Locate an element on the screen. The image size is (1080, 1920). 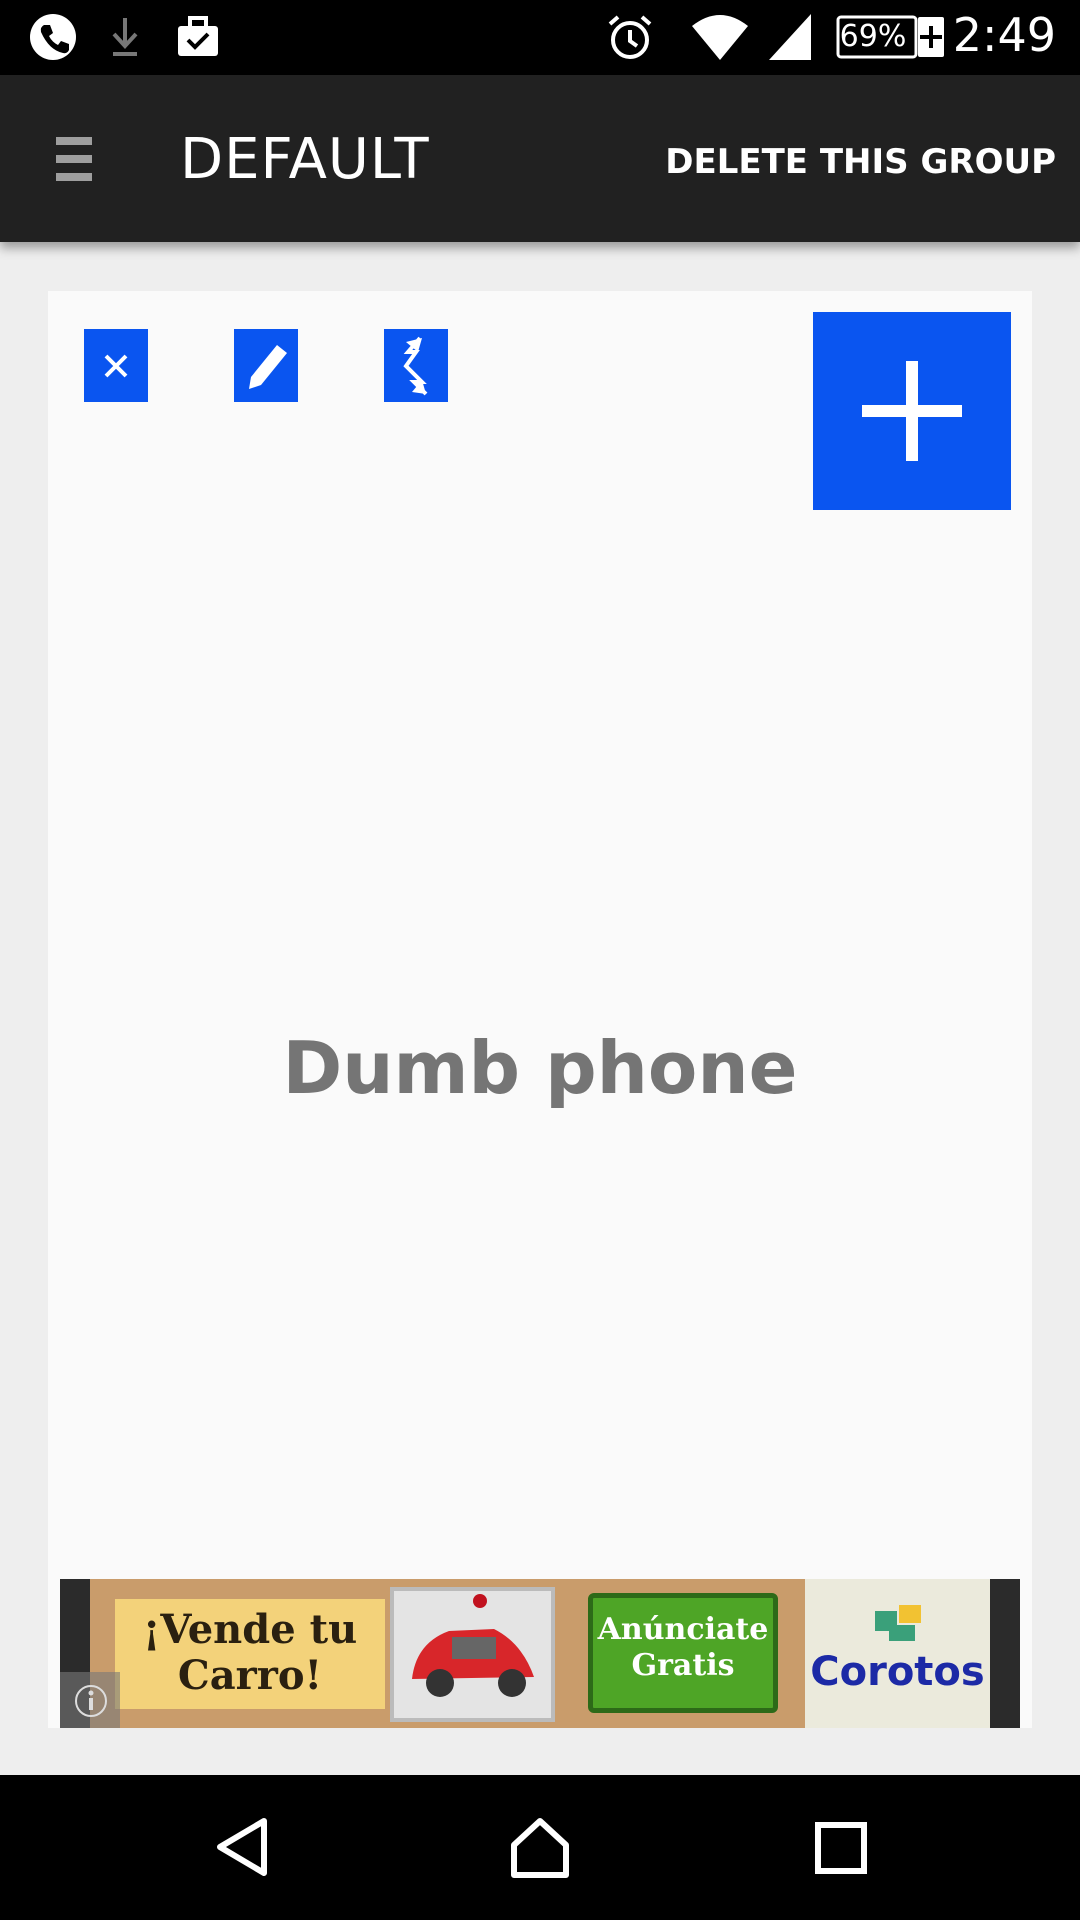
ad-info-button is located at coordinates (90, 1700).